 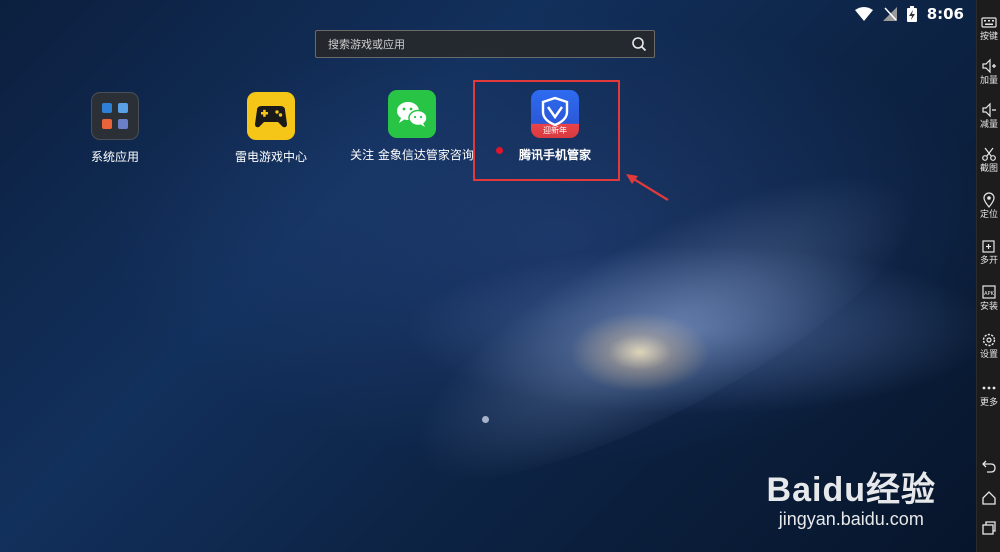 I want to click on app-system-apps: 系统应用, so click(x=115, y=128).